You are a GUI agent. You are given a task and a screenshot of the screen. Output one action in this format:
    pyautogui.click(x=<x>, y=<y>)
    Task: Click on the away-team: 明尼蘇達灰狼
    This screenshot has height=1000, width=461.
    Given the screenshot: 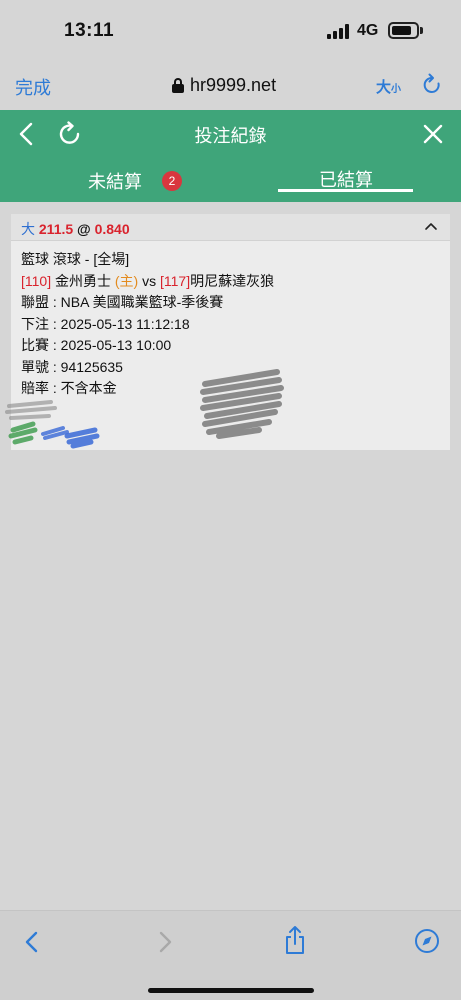 What is the action you would take?
    pyautogui.click(x=232, y=280)
    